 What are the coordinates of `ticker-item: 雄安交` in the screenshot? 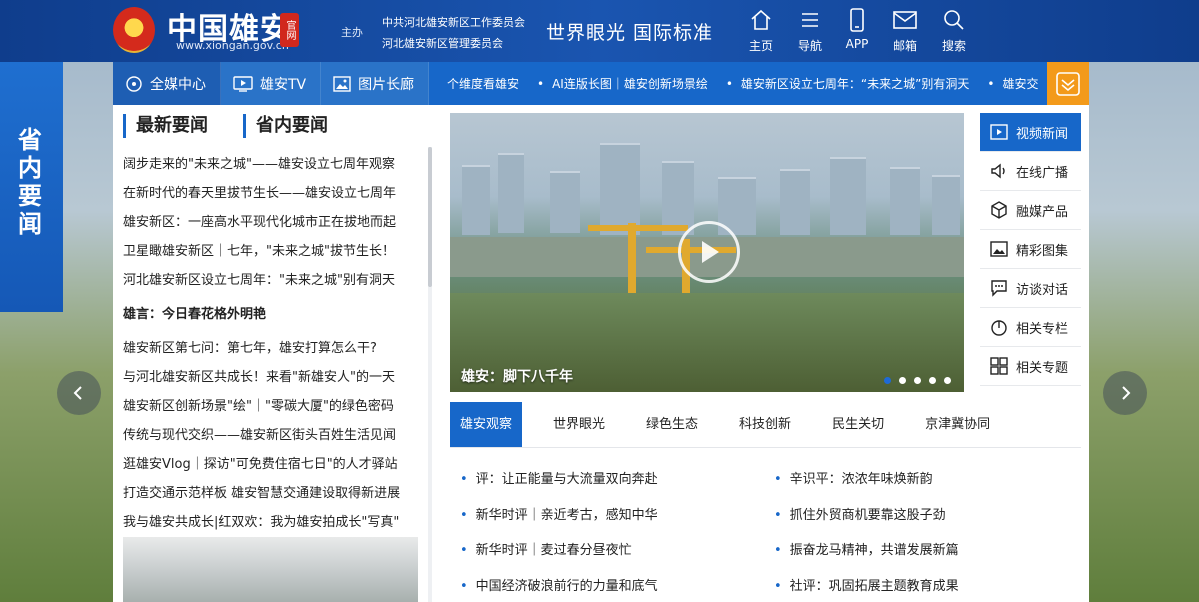 It's located at (1012, 83).